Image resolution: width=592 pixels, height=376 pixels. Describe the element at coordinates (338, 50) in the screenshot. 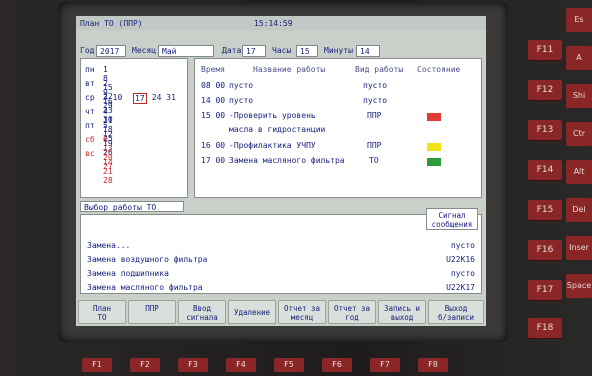

I see `minutes-label: Минуты` at that location.